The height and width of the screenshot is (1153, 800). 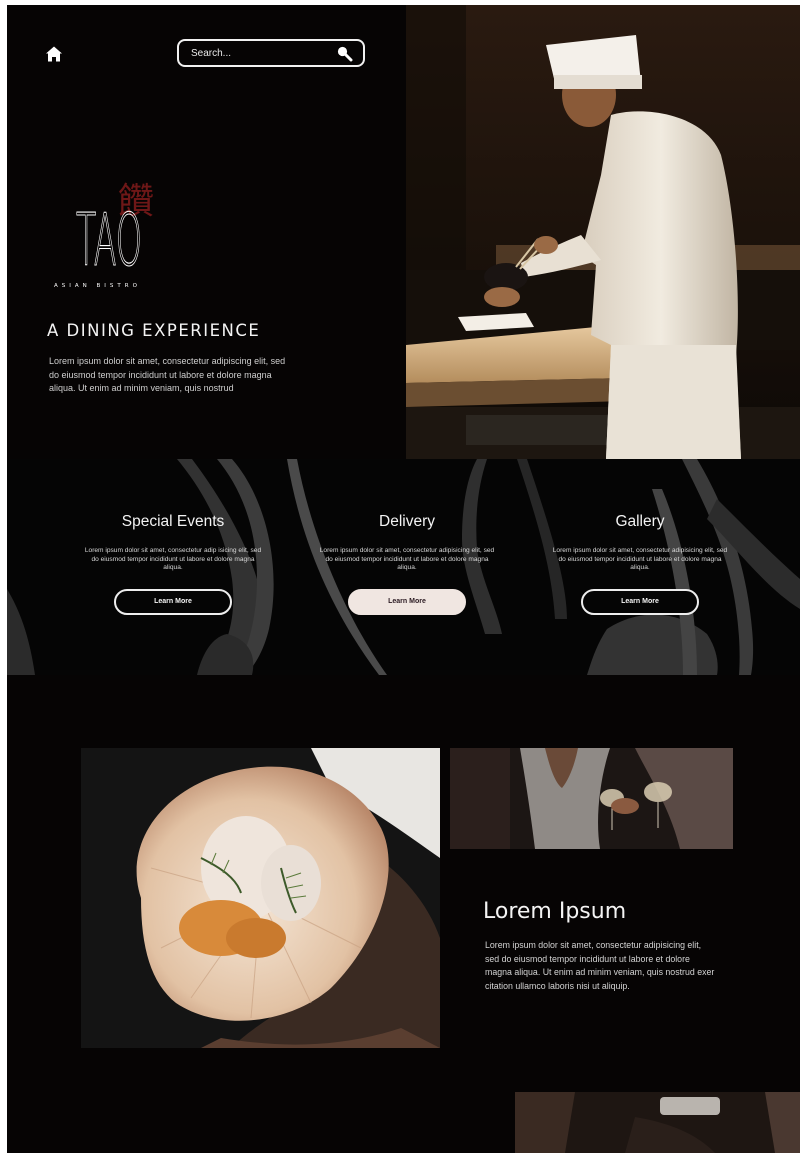 I want to click on search-input, so click(x=261, y=53).